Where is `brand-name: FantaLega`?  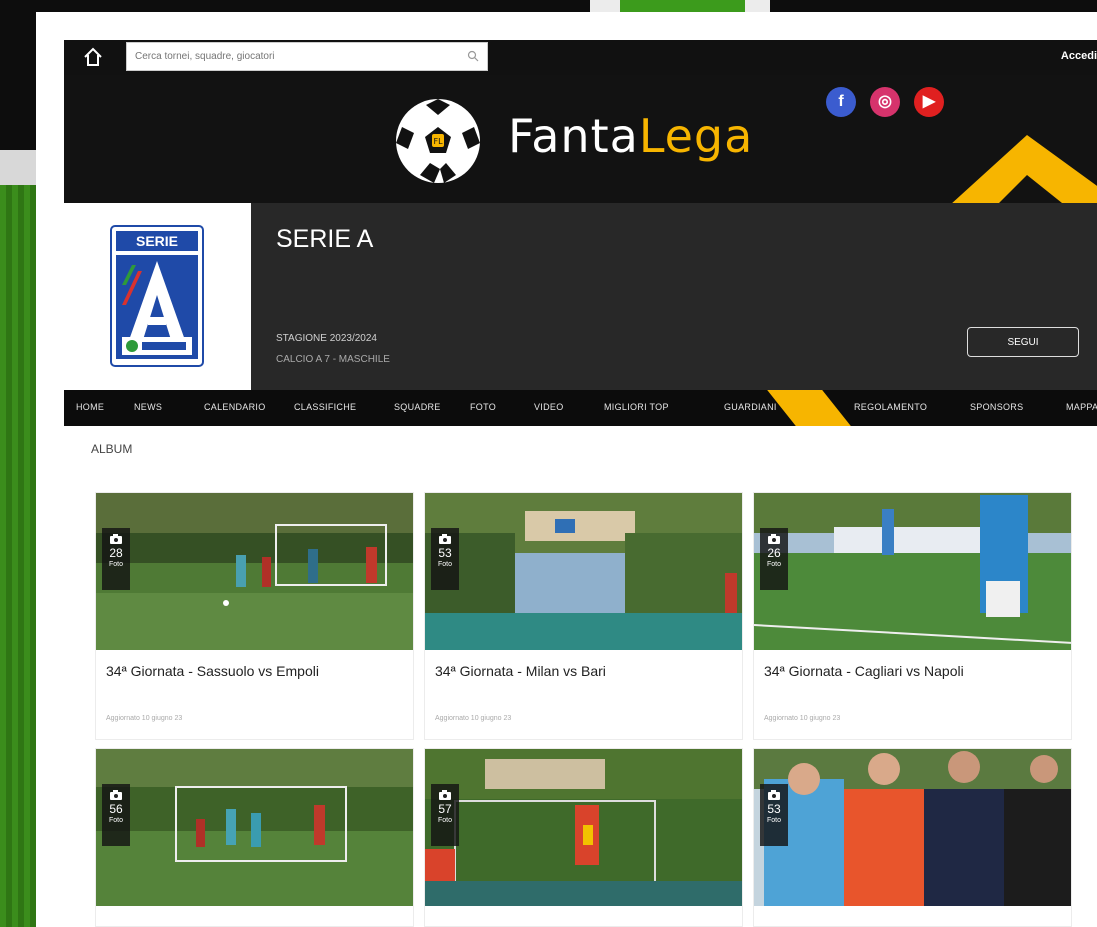 brand-name: FantaLega is located at coordinates (630, 136).